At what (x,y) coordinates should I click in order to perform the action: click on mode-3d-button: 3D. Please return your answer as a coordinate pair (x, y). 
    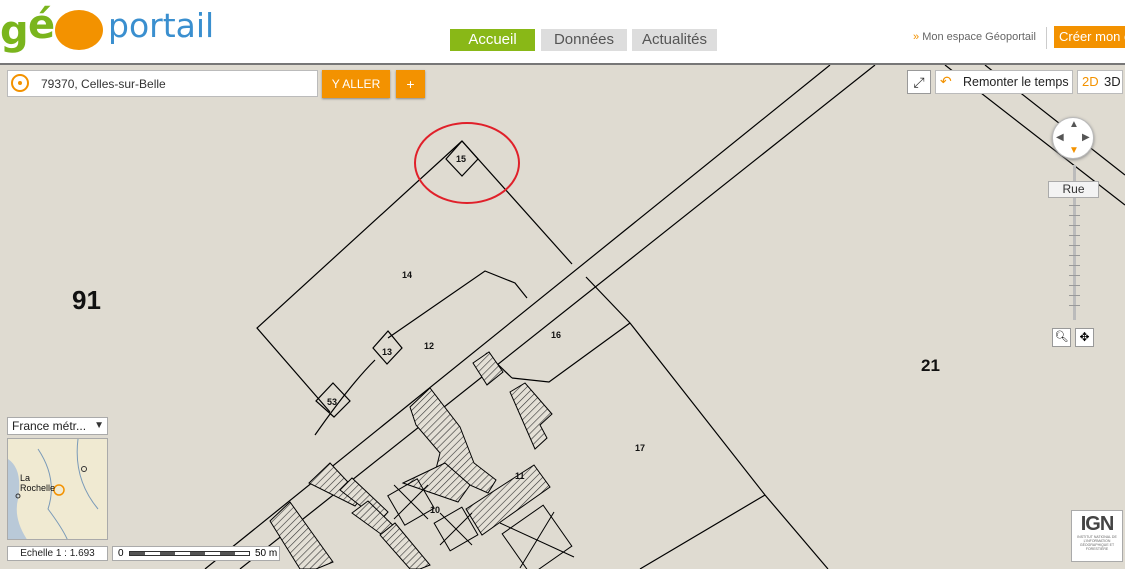
    Looking at the image, I should click on (1112, 82).